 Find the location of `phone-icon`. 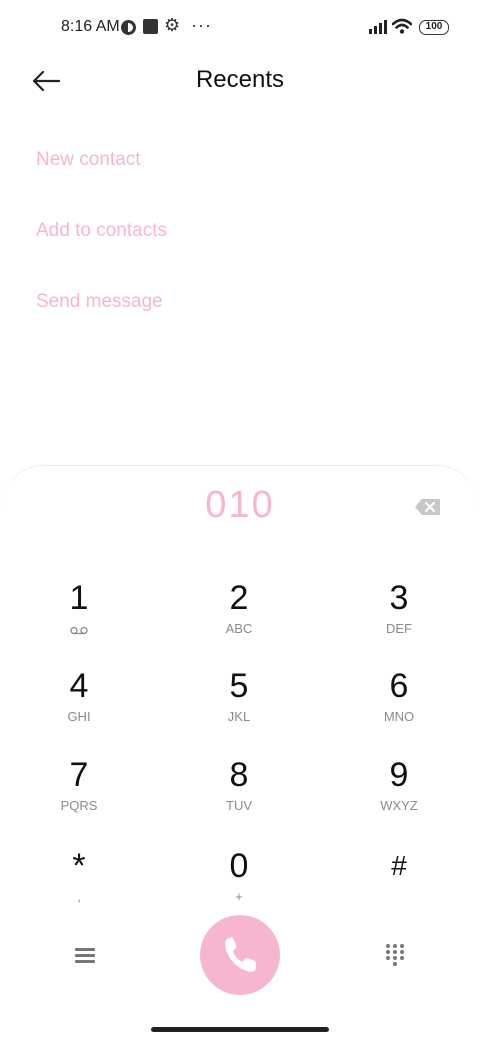

phone-icon is located at coordinates (240, 954).